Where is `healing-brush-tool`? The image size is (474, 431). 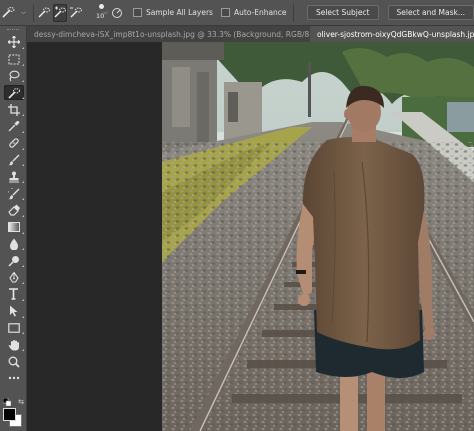 healing-brush-tool is located at coordinates (13, 143).